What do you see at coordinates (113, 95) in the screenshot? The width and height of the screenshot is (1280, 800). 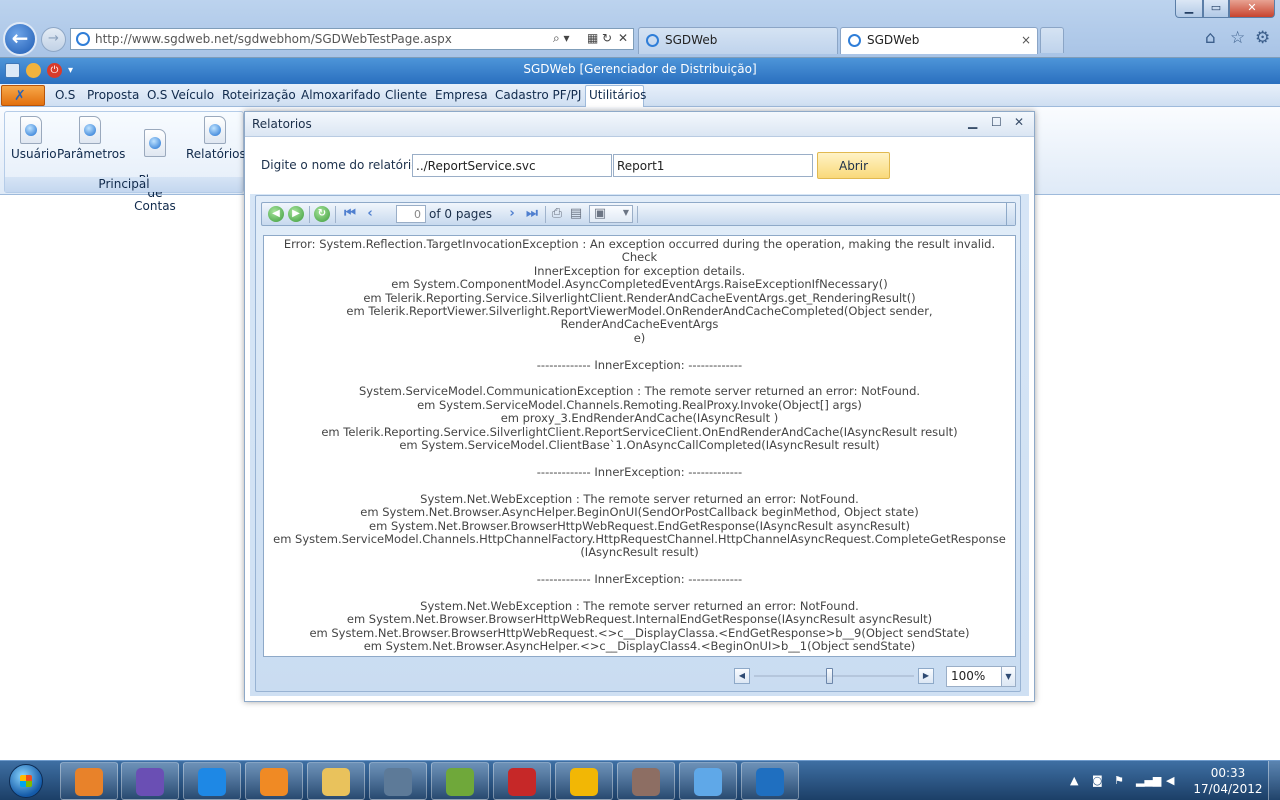 I see `menu-item-proposta: Proposta` at bounding box center [113, 95].